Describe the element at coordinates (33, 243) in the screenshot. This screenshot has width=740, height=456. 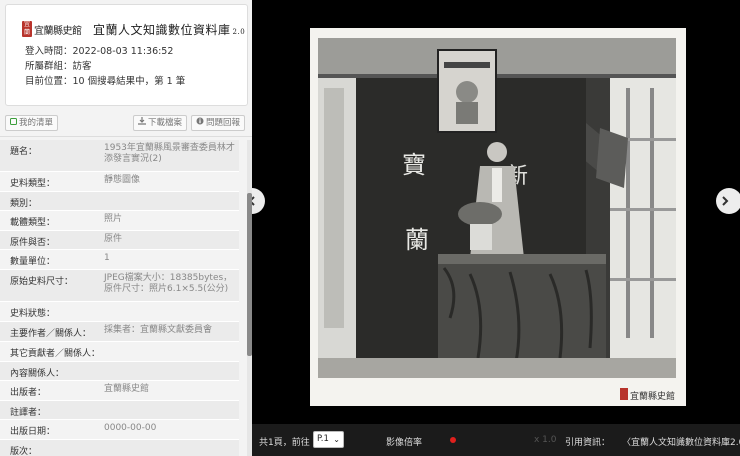
I see `meta-key: 原件與否：` at that location.